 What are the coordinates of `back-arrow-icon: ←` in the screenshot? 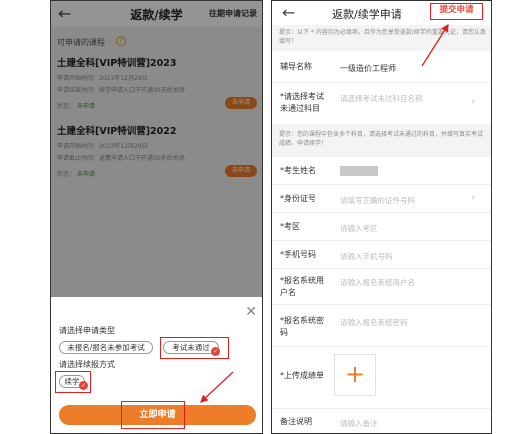 It's located at (288, 12).